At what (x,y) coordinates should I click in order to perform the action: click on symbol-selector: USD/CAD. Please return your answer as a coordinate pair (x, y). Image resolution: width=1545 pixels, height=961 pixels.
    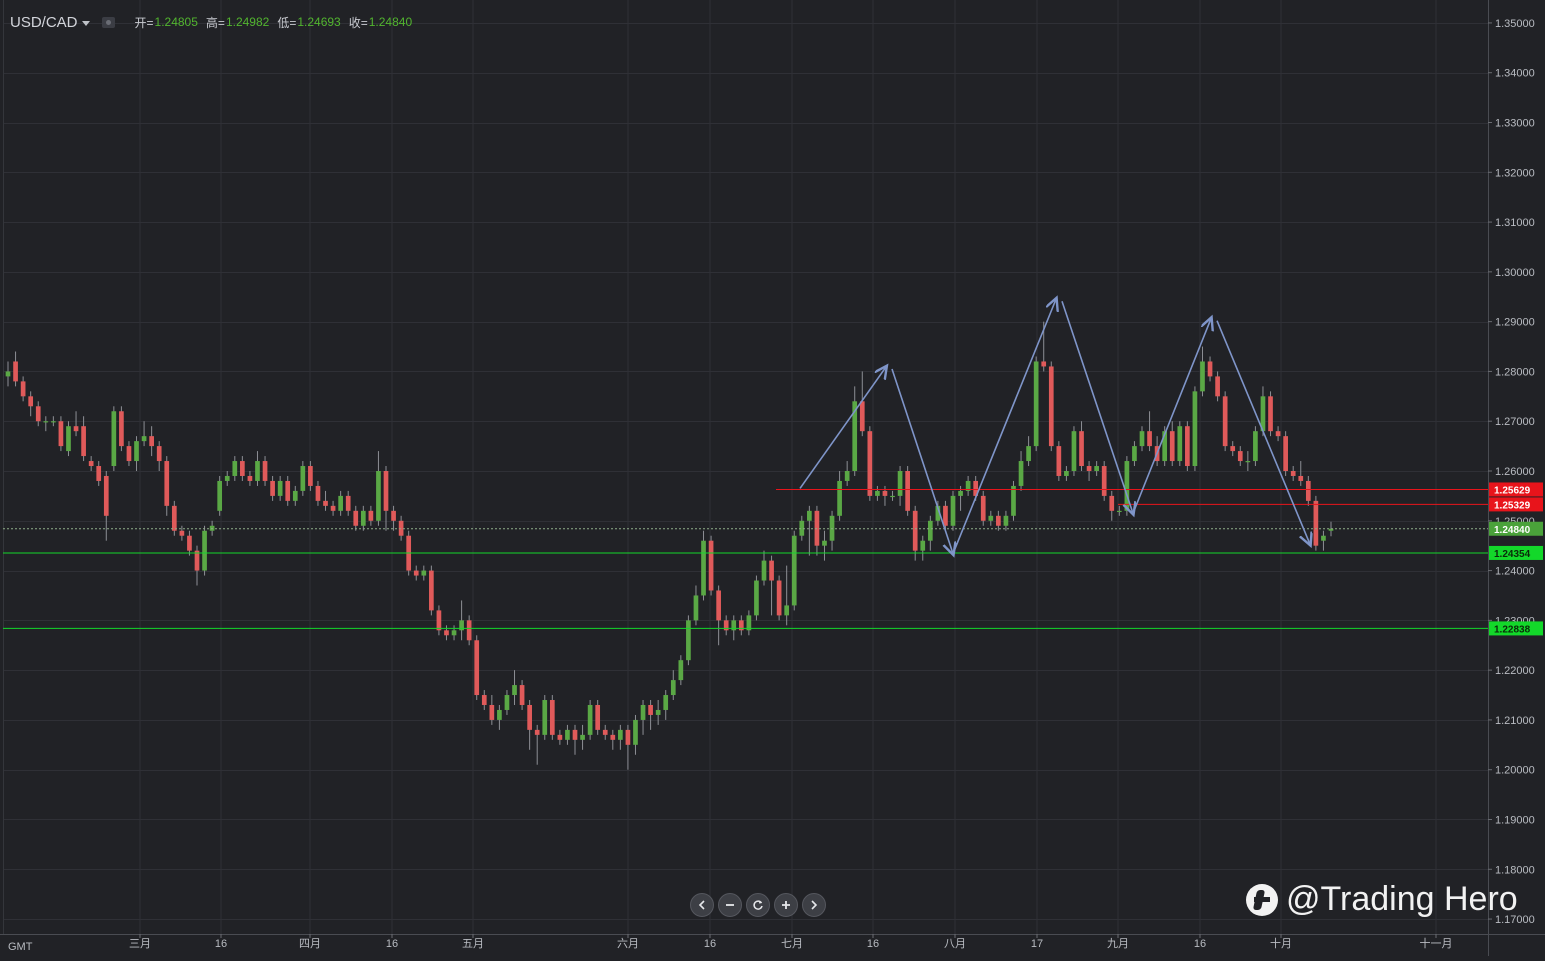
    Looking at the image, I should click on (50, 22).